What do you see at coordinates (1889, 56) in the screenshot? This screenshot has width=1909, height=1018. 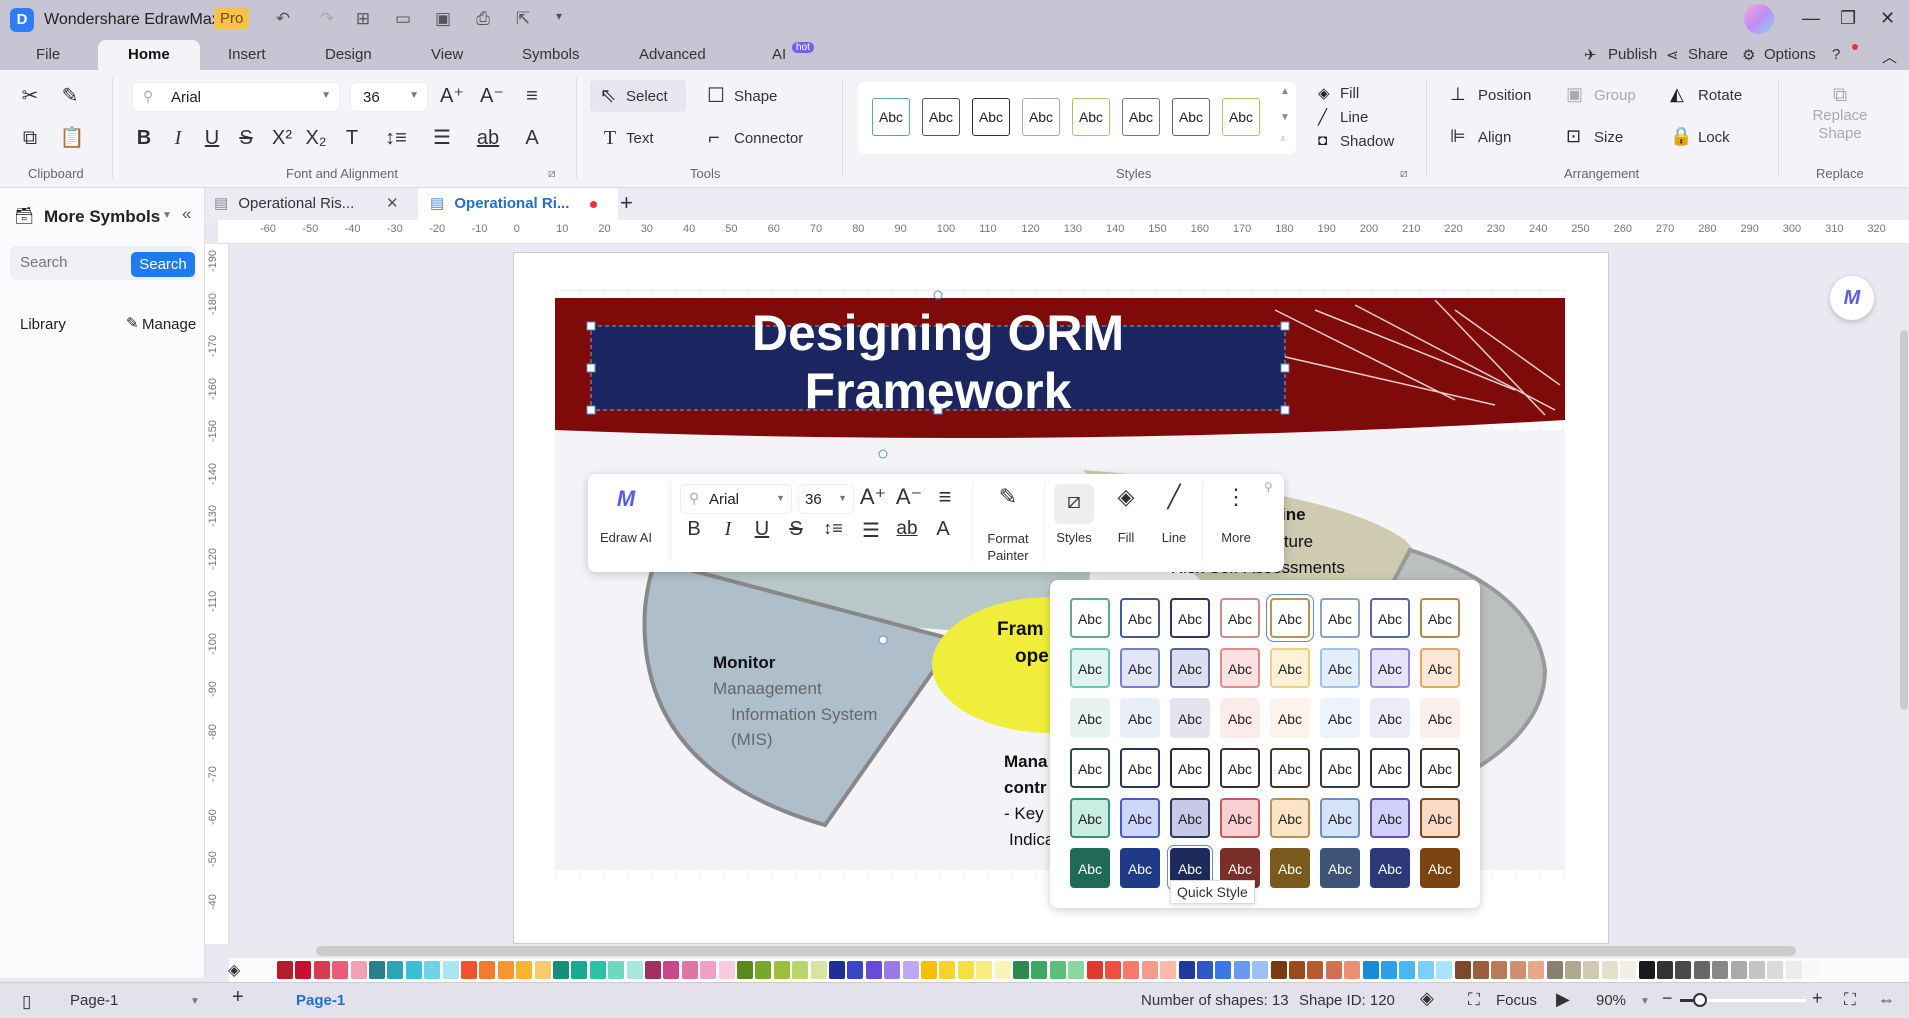 I see `collapse-ribbon-icon: ︿` at bounding box center [1889, 56].